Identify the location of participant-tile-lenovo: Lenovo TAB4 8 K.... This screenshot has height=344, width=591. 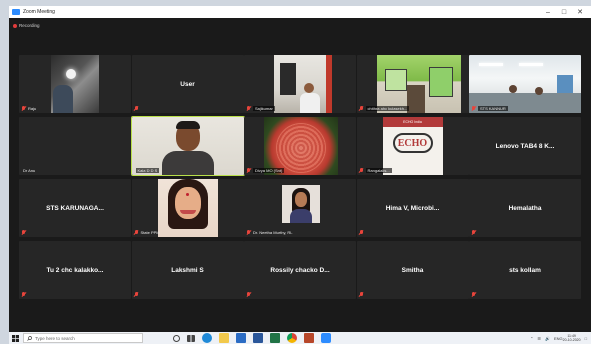
(525, 146).